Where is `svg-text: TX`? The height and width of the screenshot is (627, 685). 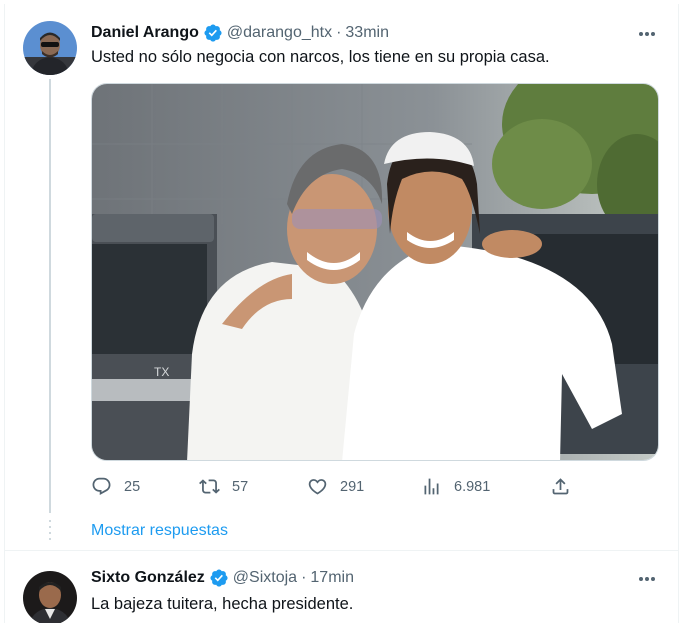
svg-text: TX is located at coordinates (161, 372).